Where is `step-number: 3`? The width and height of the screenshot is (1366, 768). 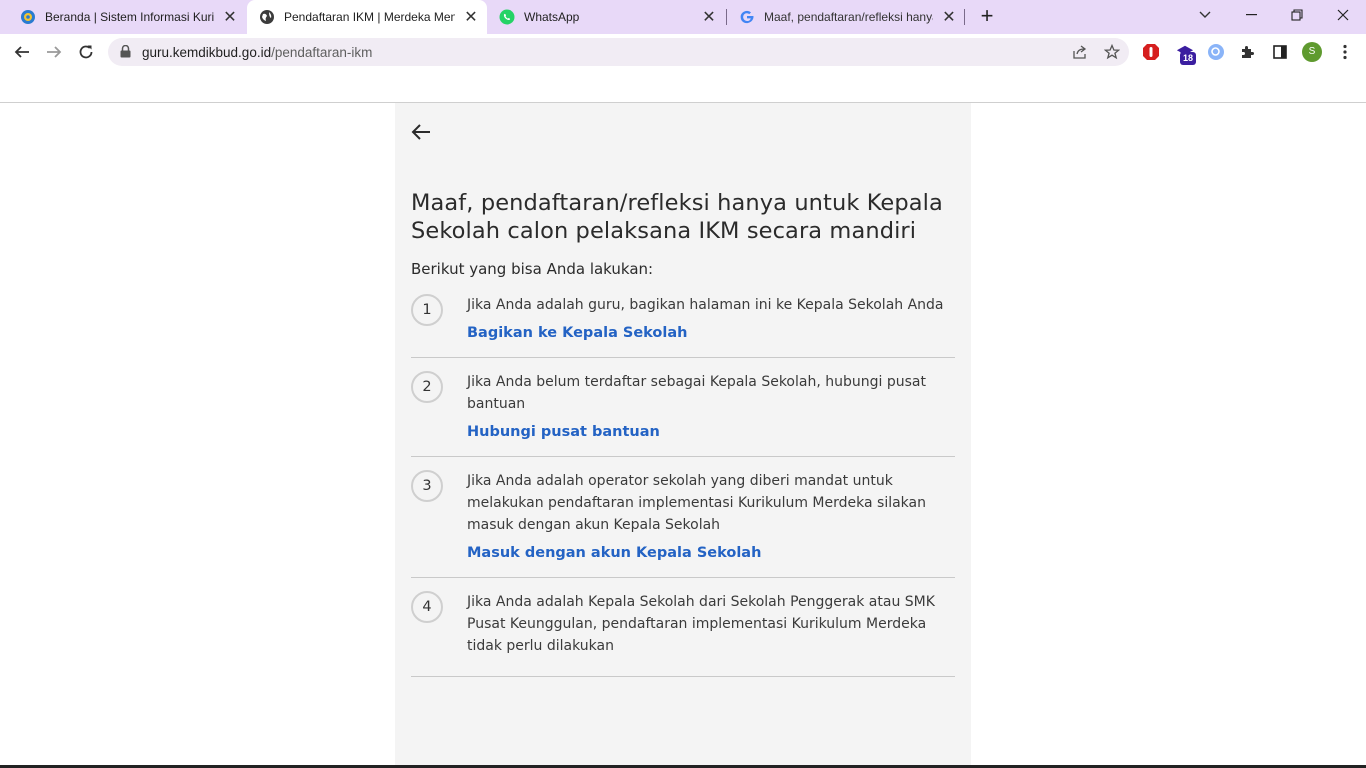 step-number: 3 is located at coordinates (427, 486).